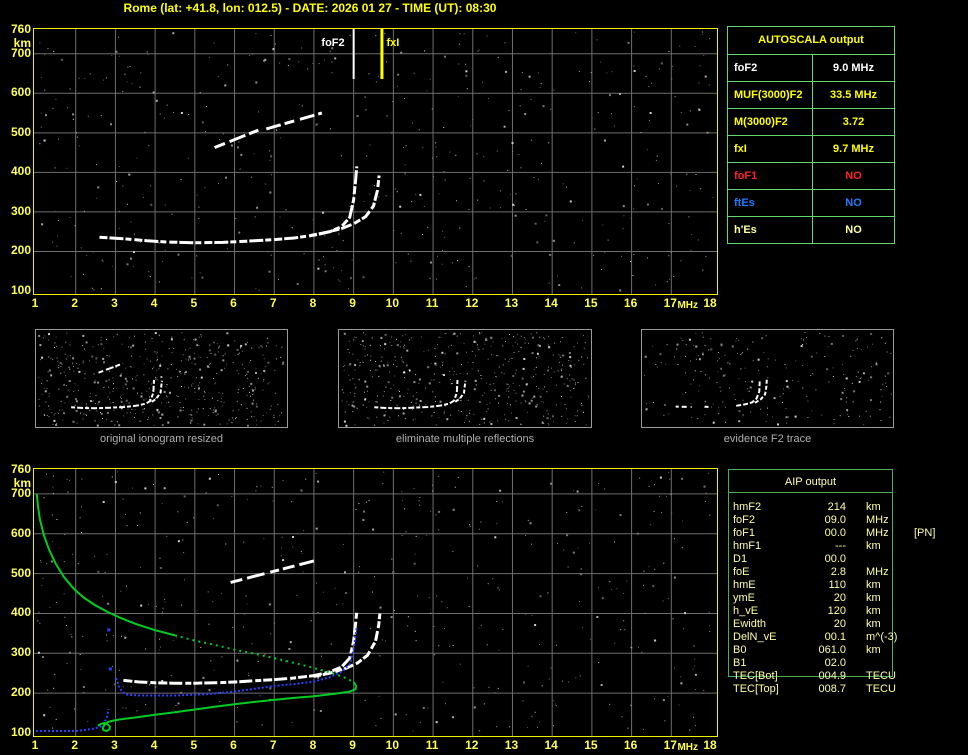  What do you see at coordinates (511, 303) in the screenshot?
I see `x-axis-tick-label: 13` at bounding box center [511, 303].